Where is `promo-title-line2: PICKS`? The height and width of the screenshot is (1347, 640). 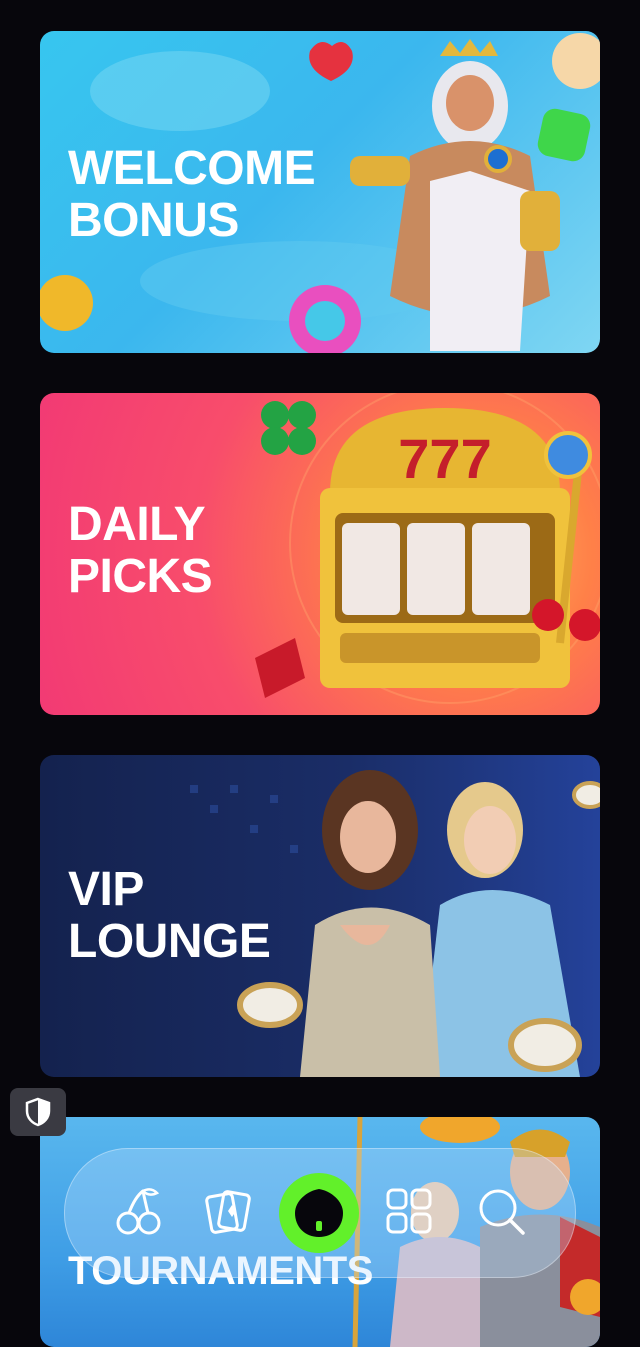
promo-title-line2: PICKS is located at coordinates (140, 576).